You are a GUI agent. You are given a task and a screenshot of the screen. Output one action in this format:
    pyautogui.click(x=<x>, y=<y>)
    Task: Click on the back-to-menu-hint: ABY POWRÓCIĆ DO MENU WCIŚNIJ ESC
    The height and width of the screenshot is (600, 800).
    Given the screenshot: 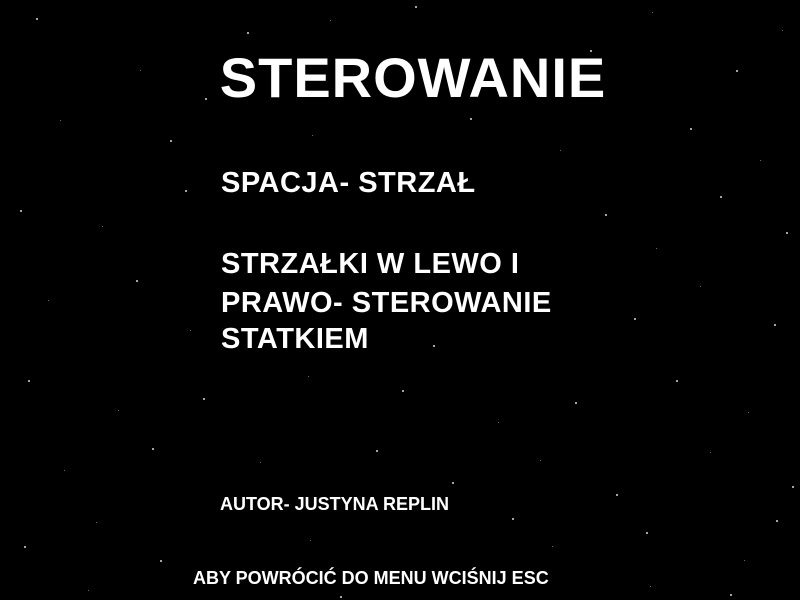 What is the action you would take?
    pyautogui.click(x=371, y=578)
    